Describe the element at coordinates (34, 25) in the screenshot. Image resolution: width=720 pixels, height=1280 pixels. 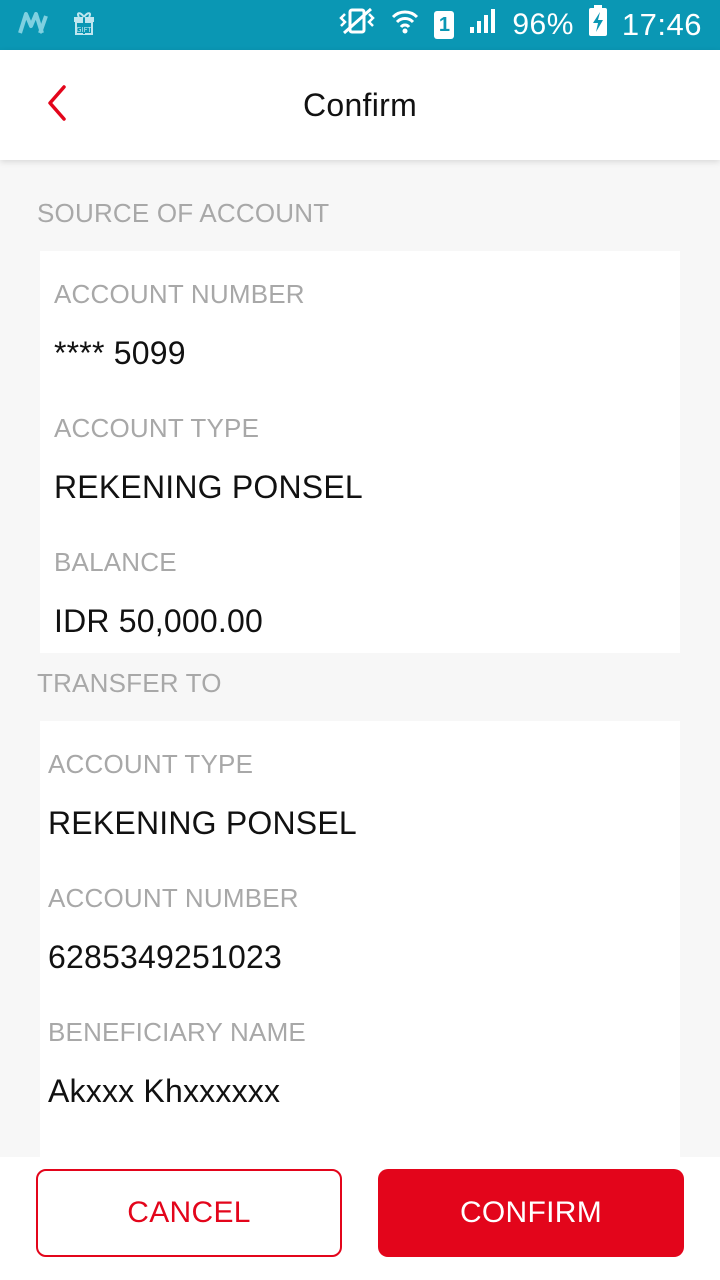
I see `app-m-icon` at that location.